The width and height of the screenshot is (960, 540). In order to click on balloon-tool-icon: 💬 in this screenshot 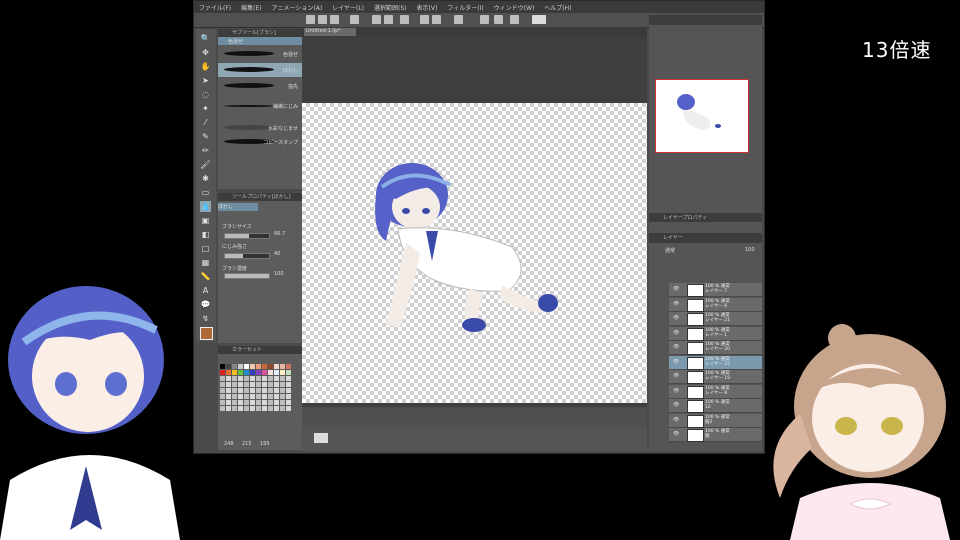, I will do `click(205, 304)`.